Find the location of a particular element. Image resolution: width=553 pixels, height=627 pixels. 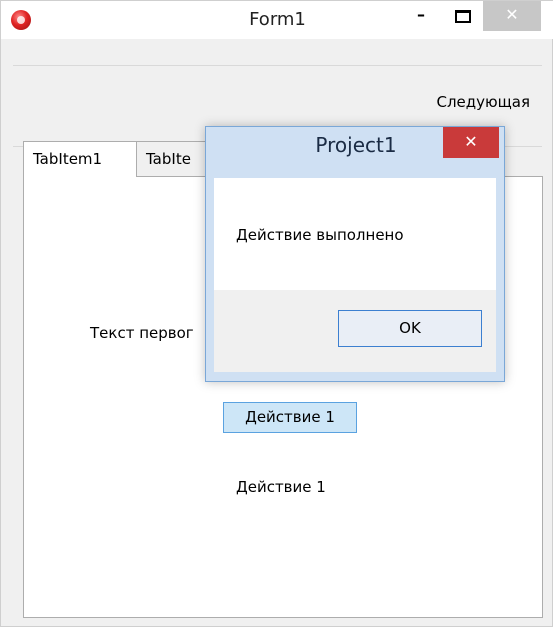

dialog-body: Действие выполнено is located at coordinates (355, 234).